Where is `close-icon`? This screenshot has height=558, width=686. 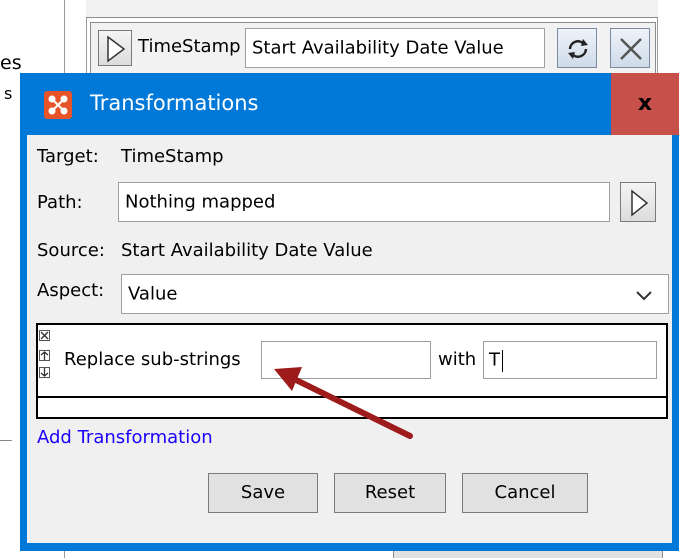
close-icon is located at coordinates (631, 49).